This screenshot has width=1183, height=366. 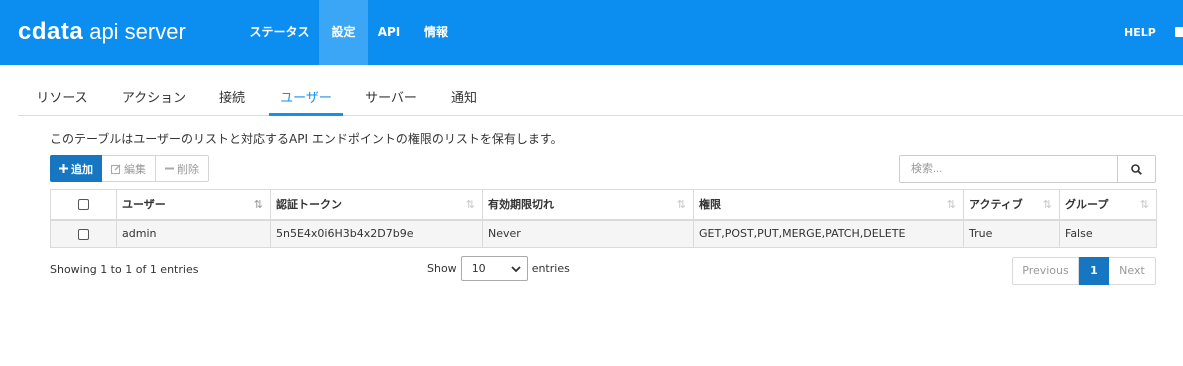 I want to click on column-label: 認証トークン, so click(x=309, y=205).